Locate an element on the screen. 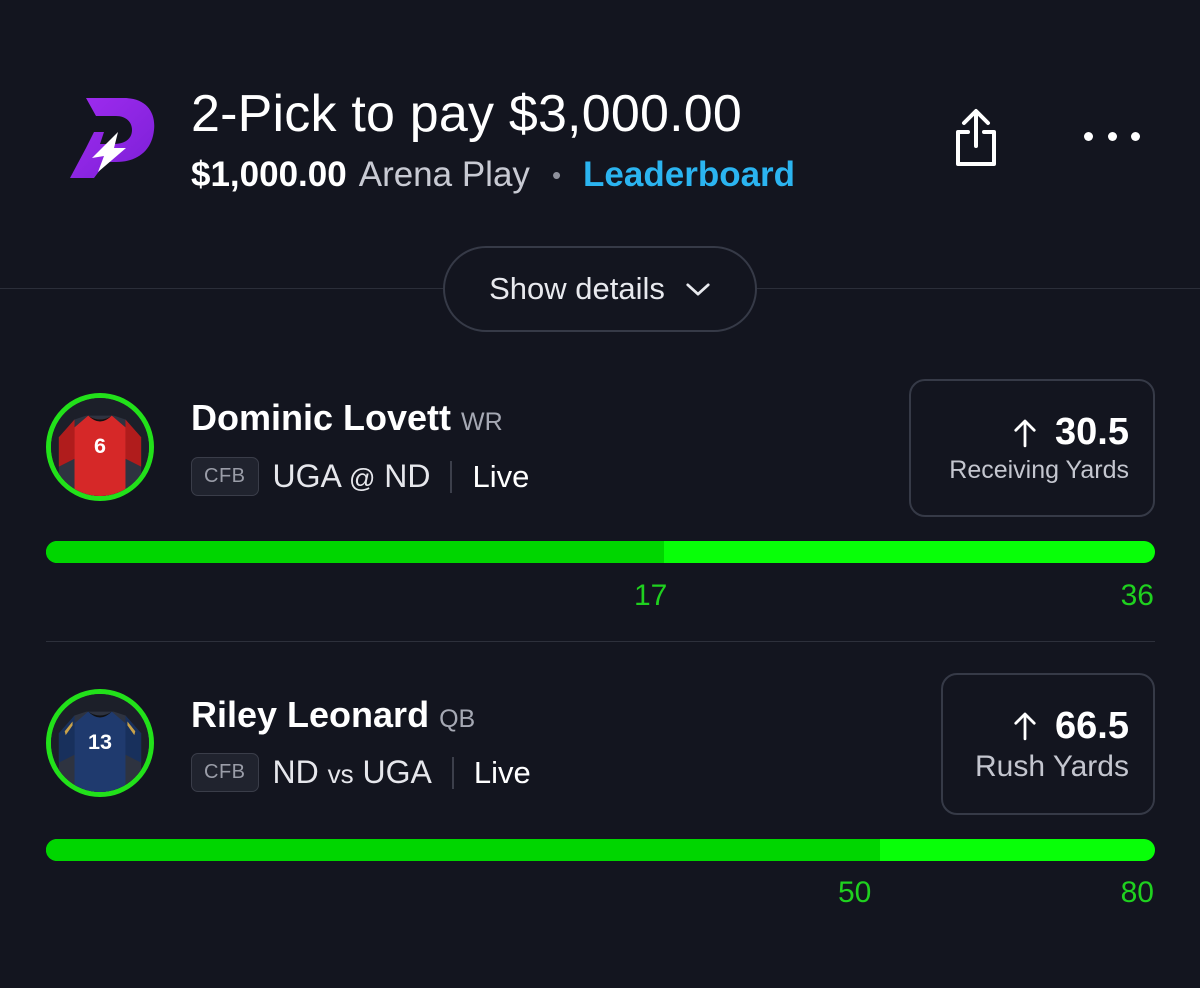  svg-text: 6 is located at coordinates (100, 445).